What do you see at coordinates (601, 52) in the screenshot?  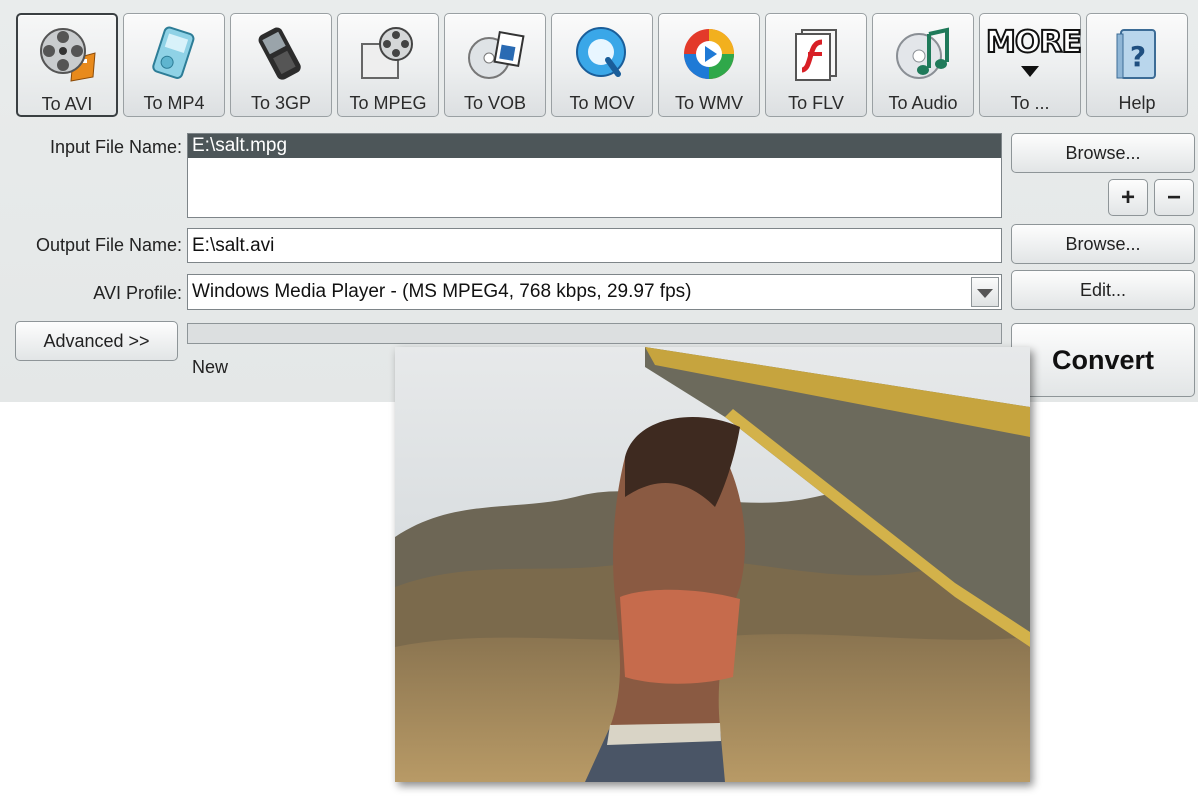 I see `quicktime-icon` at bounding box center [601, 52].